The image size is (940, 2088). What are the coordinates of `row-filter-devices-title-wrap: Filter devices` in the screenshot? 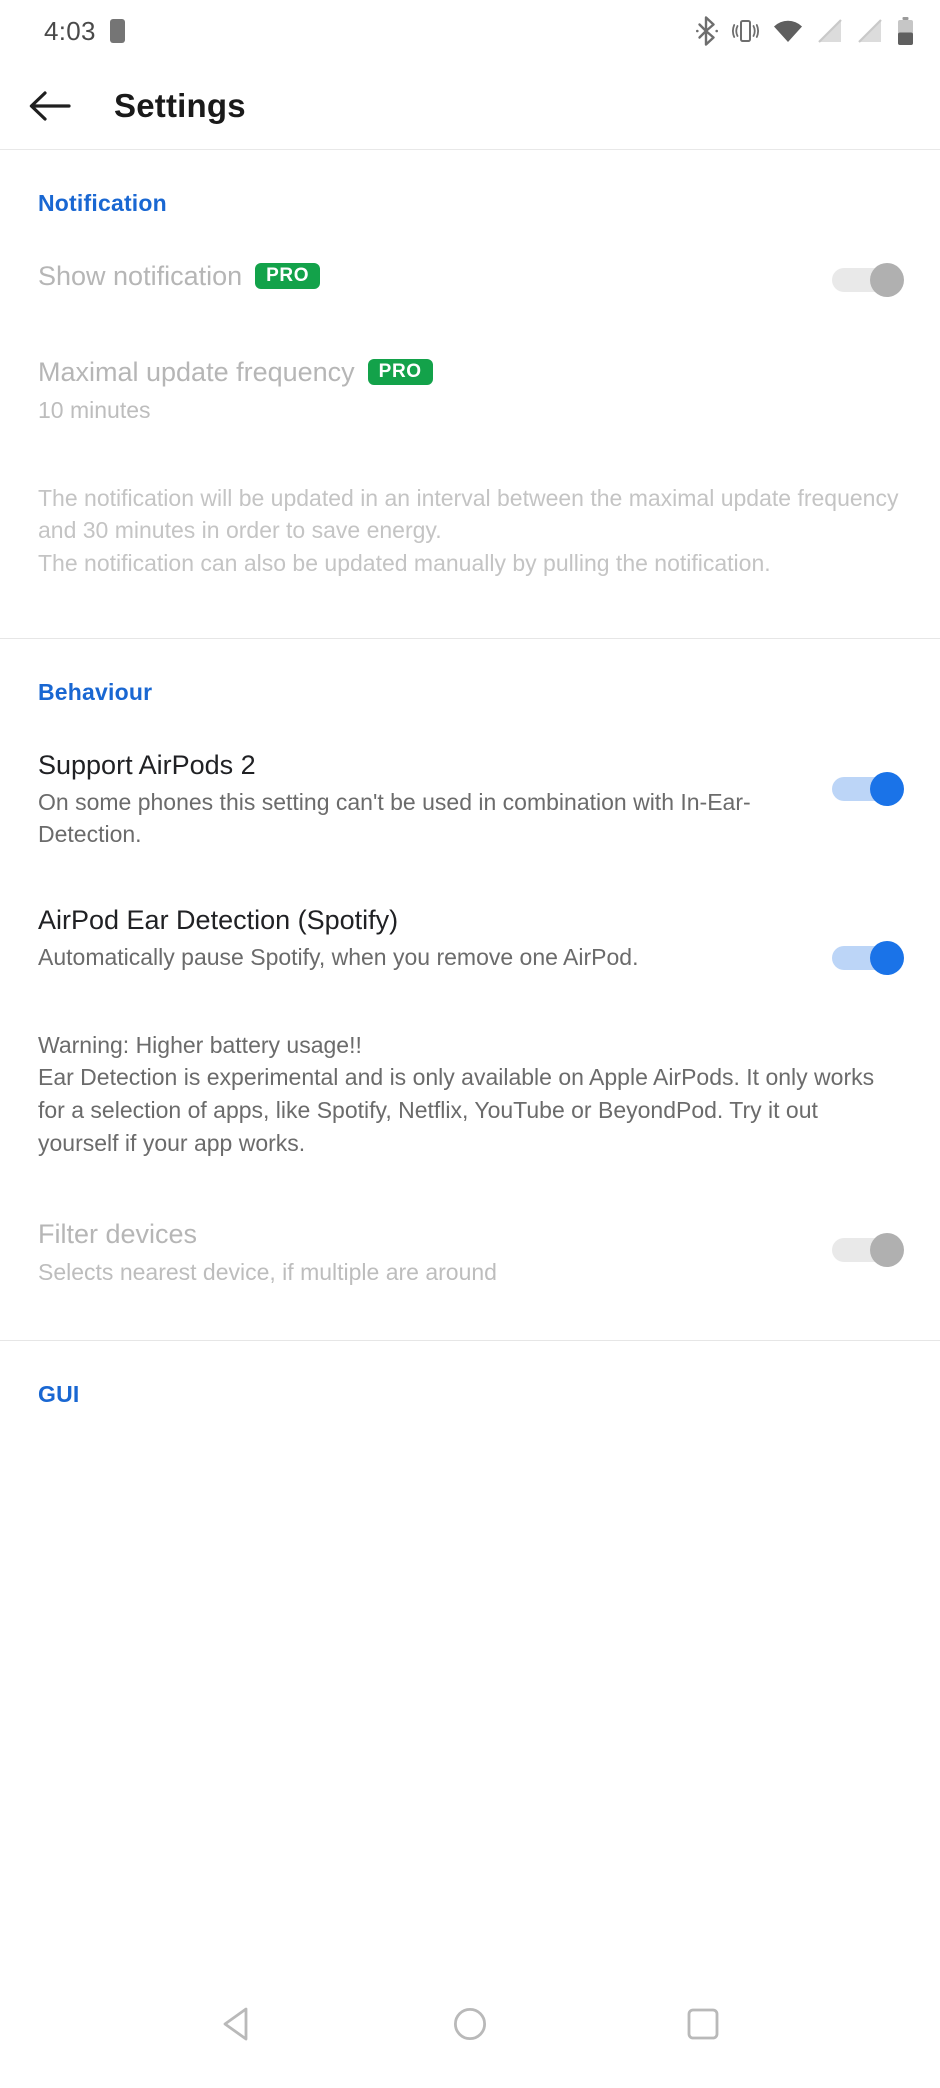 It's located at (425, 1234).